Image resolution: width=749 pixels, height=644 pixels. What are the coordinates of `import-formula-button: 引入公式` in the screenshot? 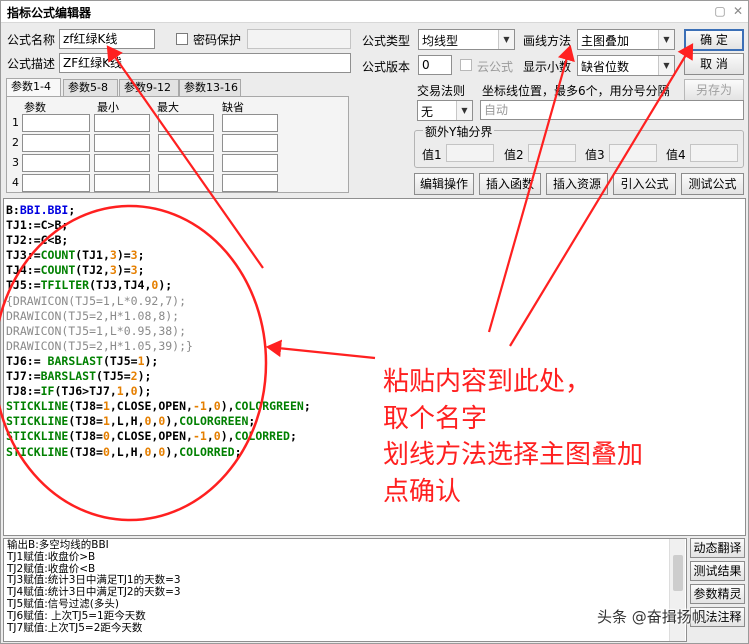 It's located at (644, 184).